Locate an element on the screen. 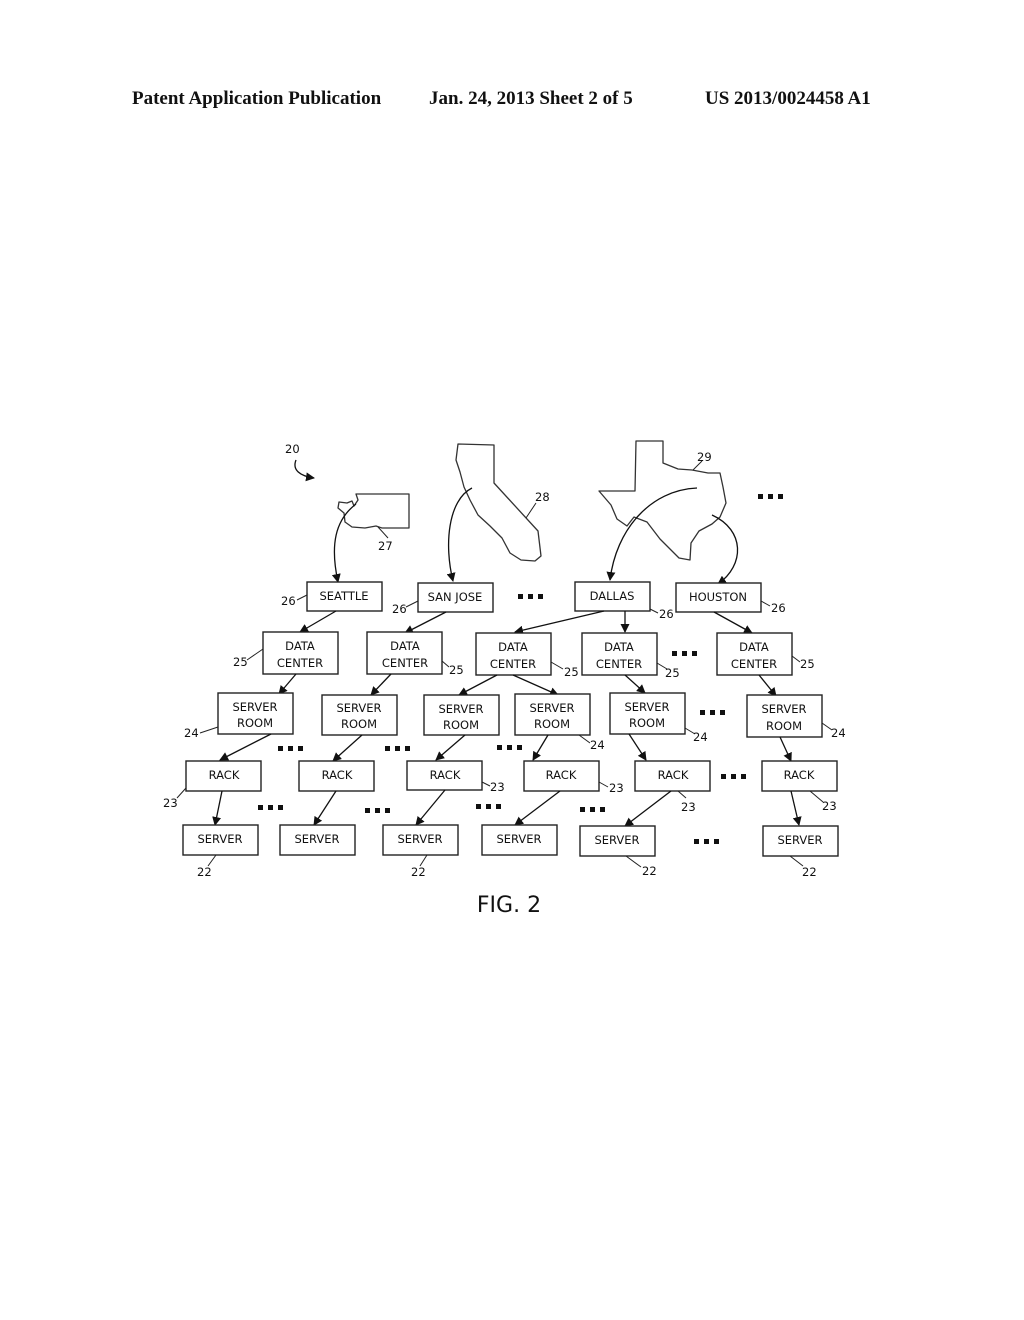  california-state: 28 is located at coordinates (502, 502).